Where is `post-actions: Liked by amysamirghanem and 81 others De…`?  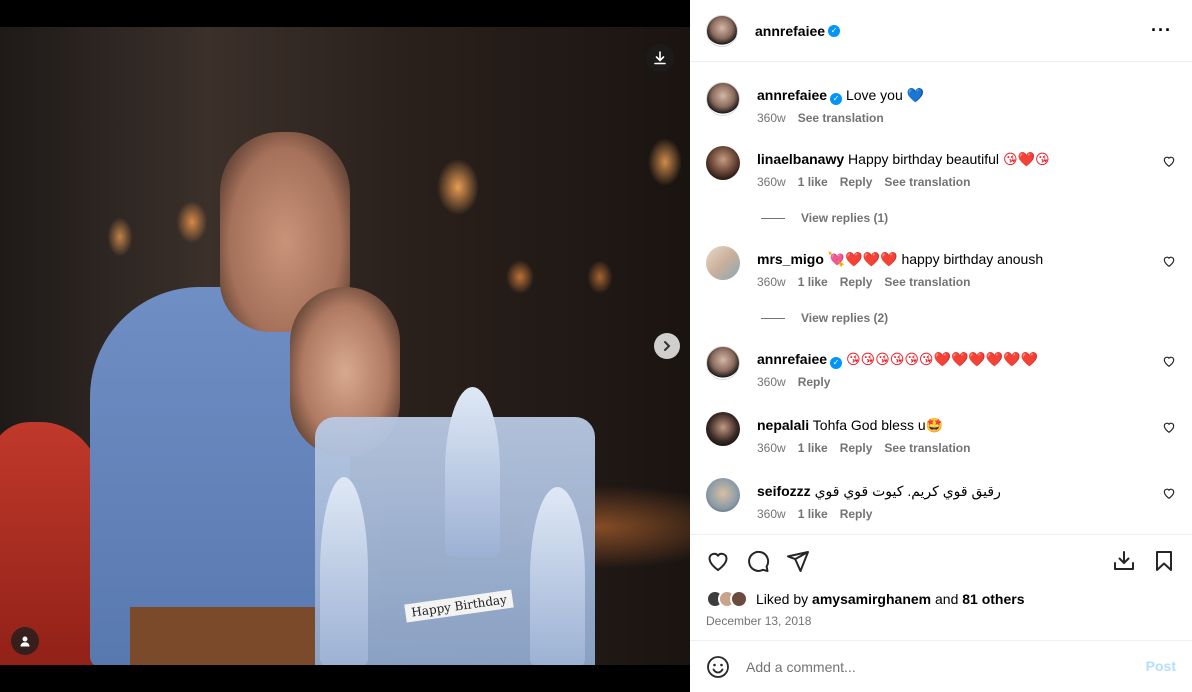
post-actions: Liked by amysamirghanem and 81 others De… is located at coordinates (941, 587).